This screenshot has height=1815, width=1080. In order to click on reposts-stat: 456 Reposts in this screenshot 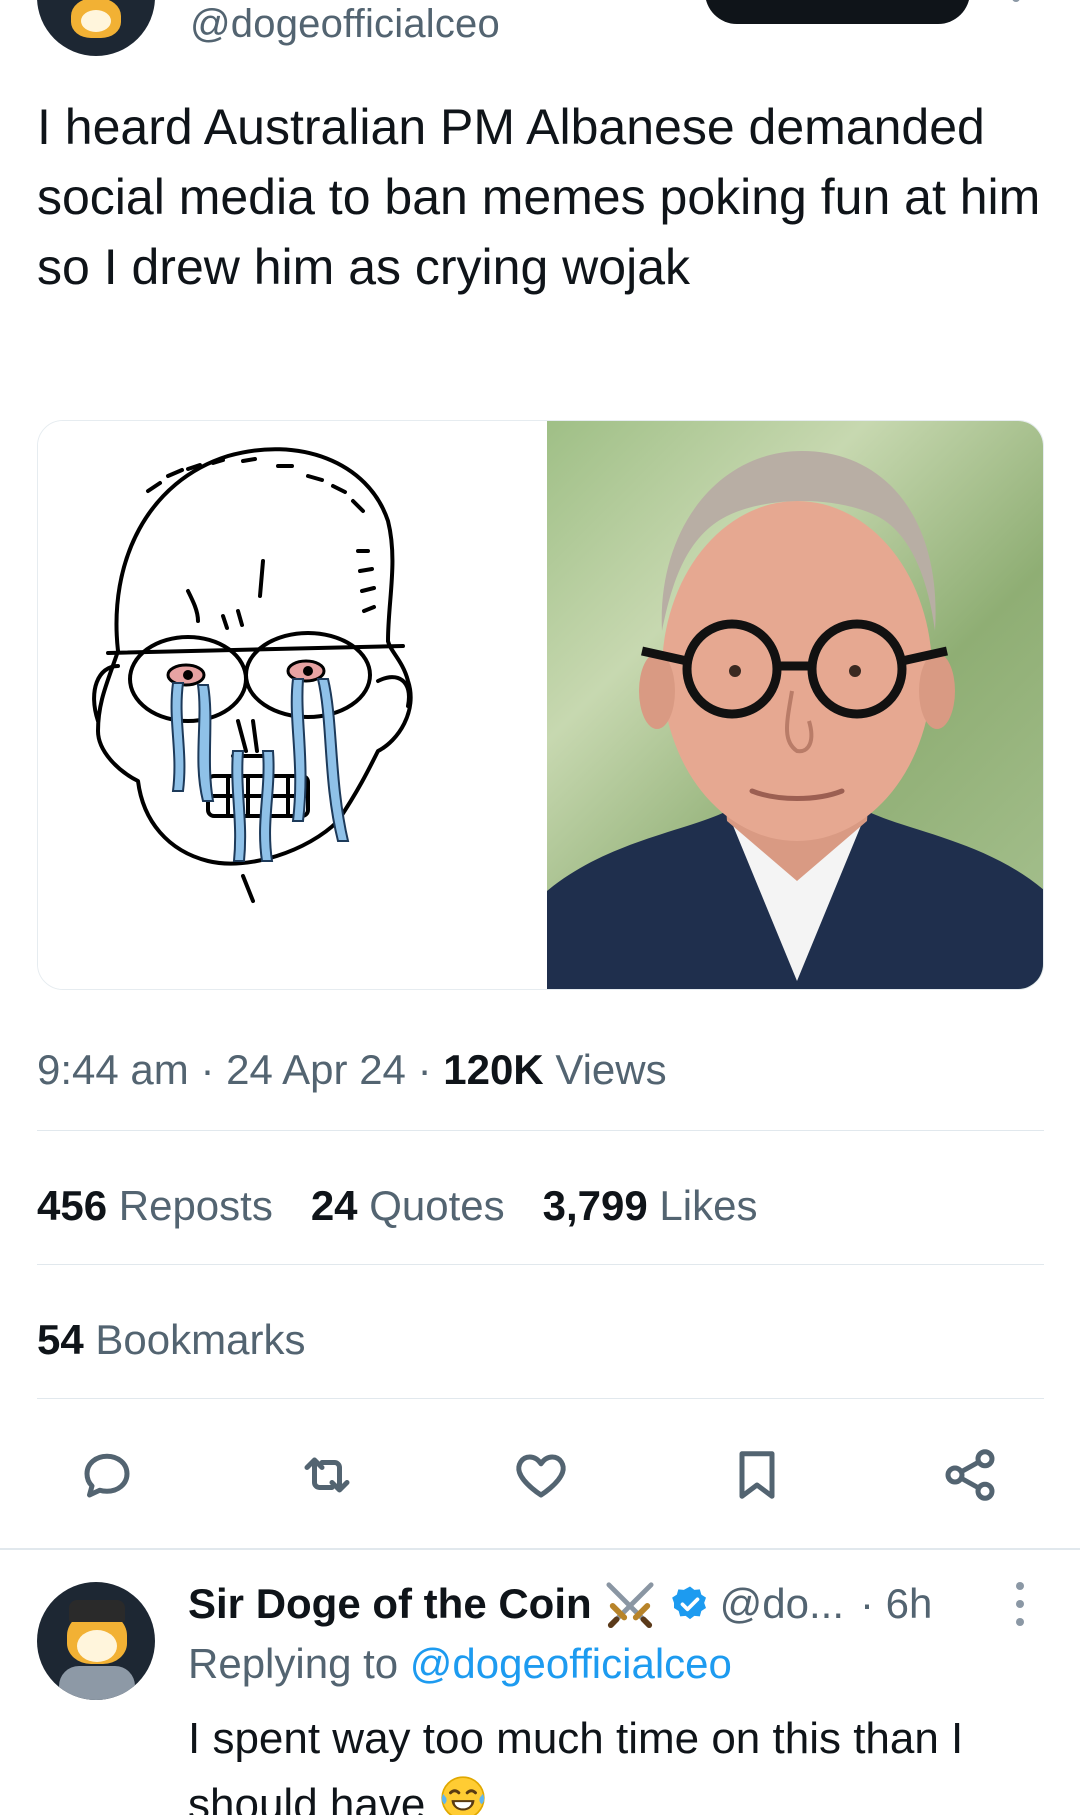, I will do `click(155, 1206)`.